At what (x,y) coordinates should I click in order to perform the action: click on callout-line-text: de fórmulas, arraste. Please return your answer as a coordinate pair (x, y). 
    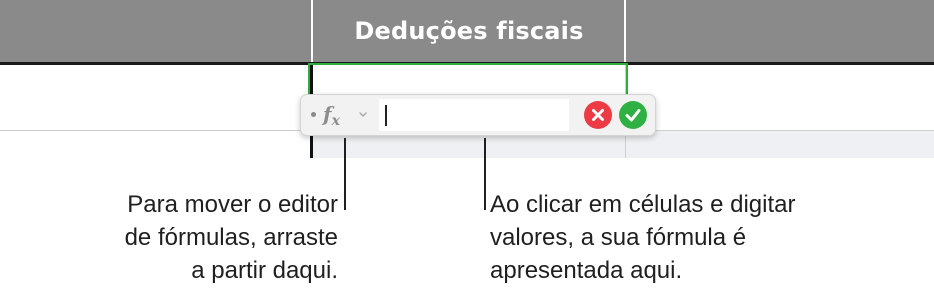
    Looking at the image, I should click on (231, 237).